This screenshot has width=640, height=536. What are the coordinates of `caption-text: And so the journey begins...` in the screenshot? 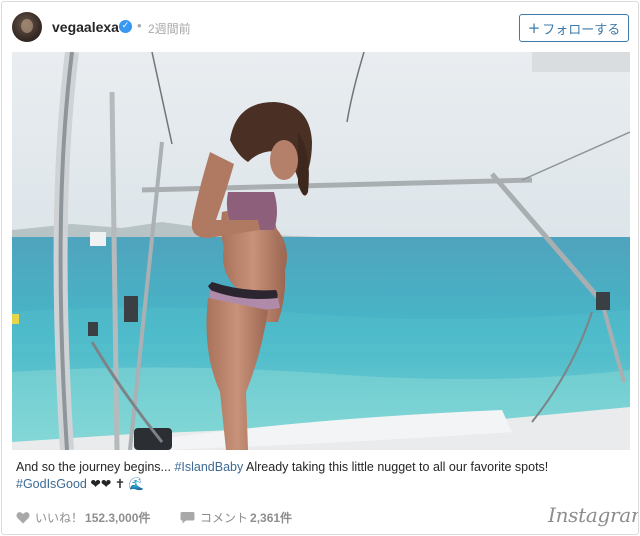 It's located at (95, 467).